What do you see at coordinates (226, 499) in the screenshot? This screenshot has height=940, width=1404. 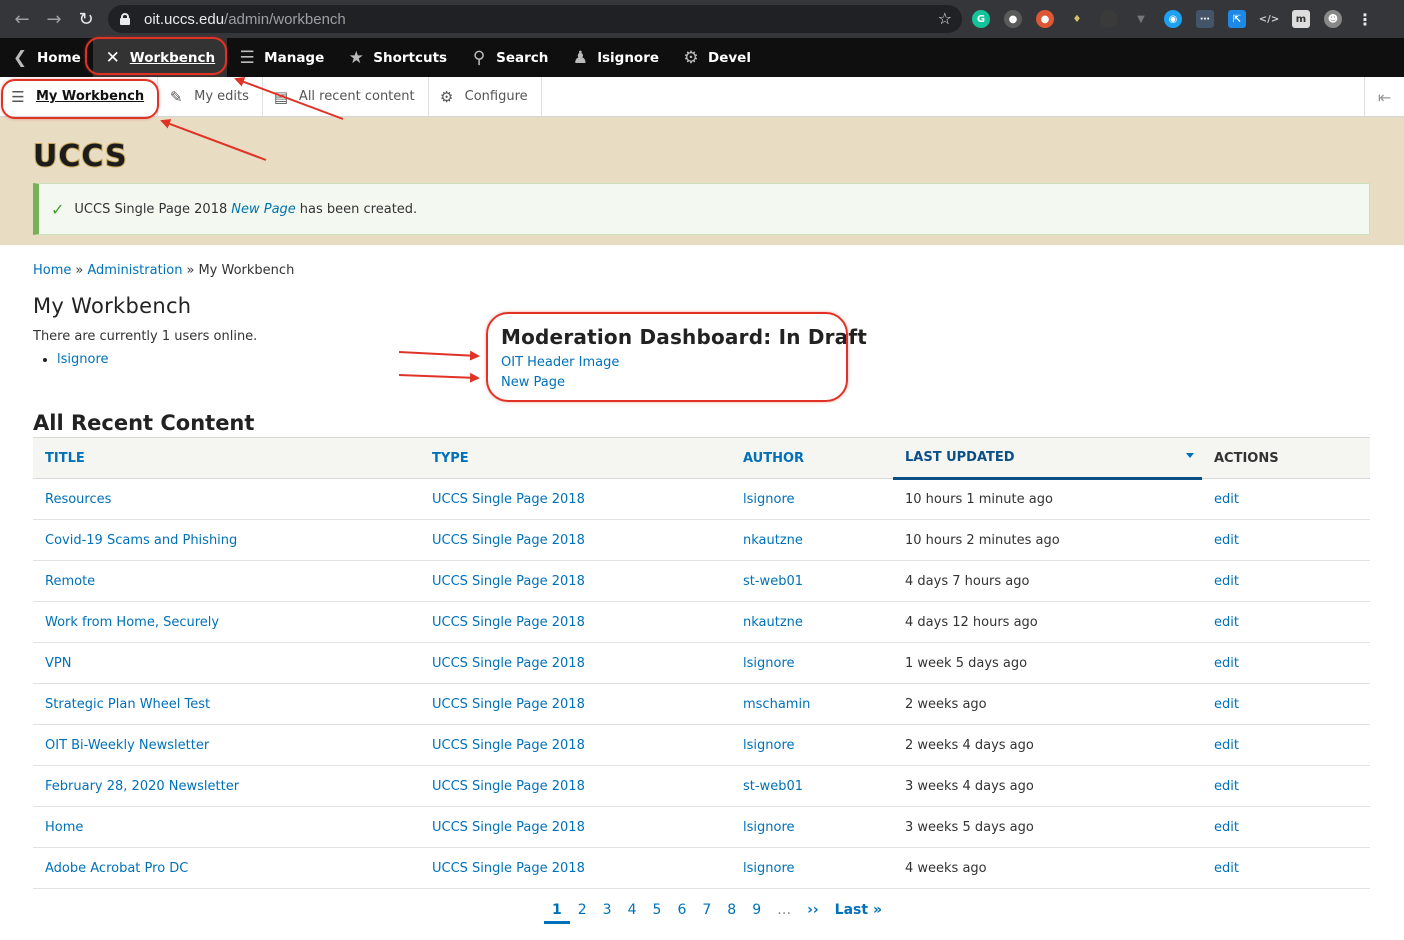 I see `row-title-link: Resources` at bounding box center [226, 499].